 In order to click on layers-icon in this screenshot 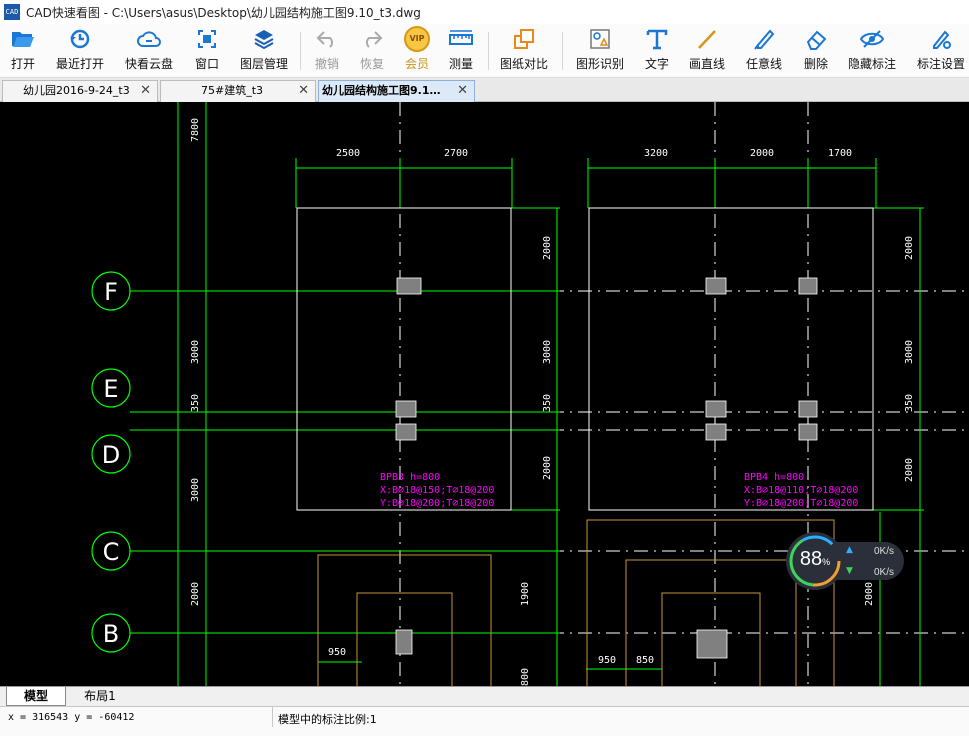, I will do `click(264, 39)`.